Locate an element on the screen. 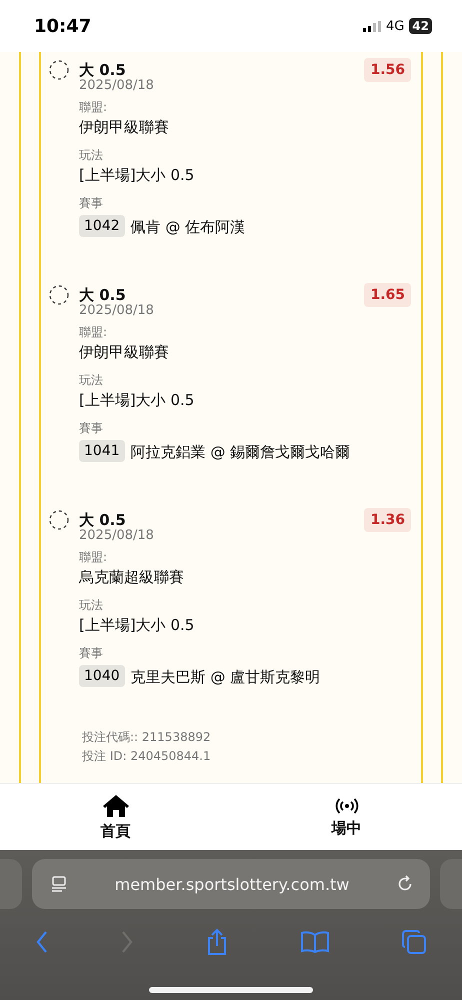 The width and height of the screenshot is (462, 1000). event-name: 阿拉克鋁業 @ 錫爾詹戈爾戈哈爾 is located at coordinates (240, 452).